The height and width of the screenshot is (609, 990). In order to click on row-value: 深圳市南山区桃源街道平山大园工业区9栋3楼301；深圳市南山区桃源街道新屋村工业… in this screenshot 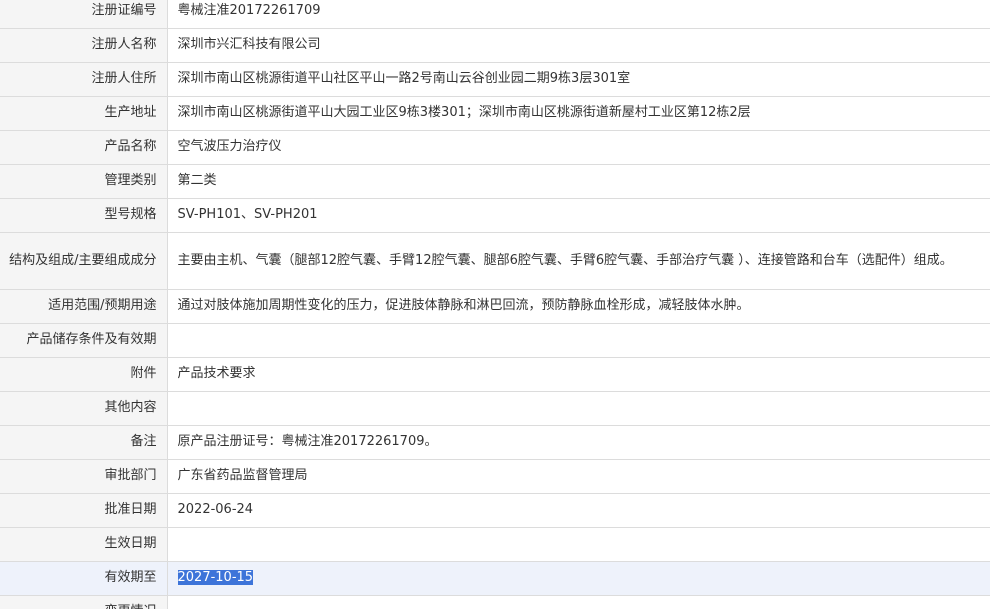, I will do `click(578, 113)`.